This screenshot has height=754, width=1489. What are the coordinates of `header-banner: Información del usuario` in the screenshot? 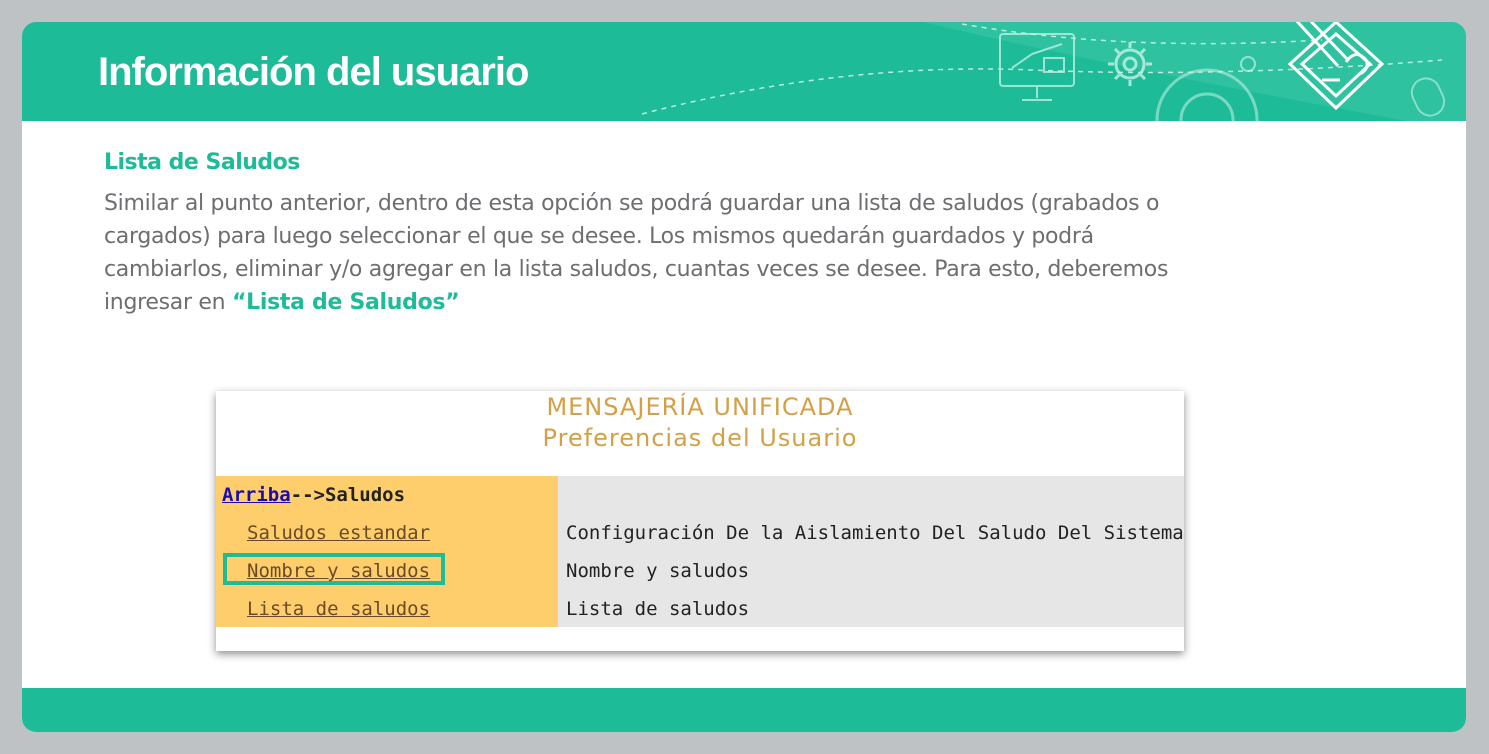 It's located at (744, 71).